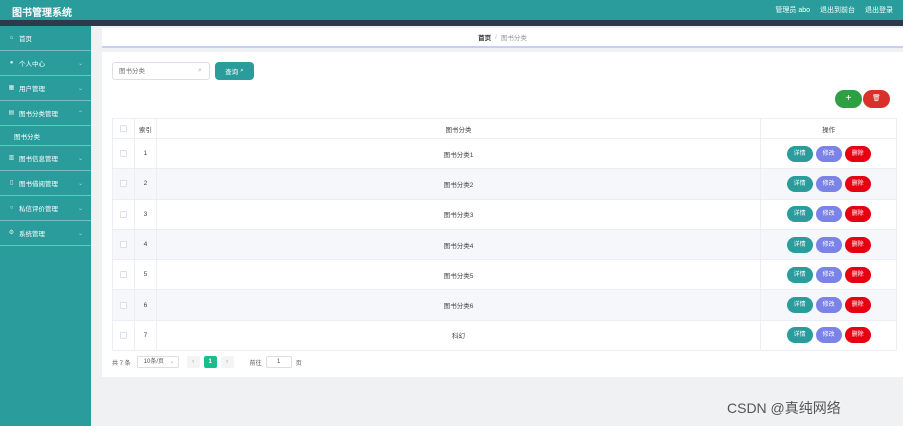 The image size is (903, 426). I want to click on pagination: 共 7 条 10条/页 ⌄ ‹ 1 › 前往 1 页, so click(207, 362).